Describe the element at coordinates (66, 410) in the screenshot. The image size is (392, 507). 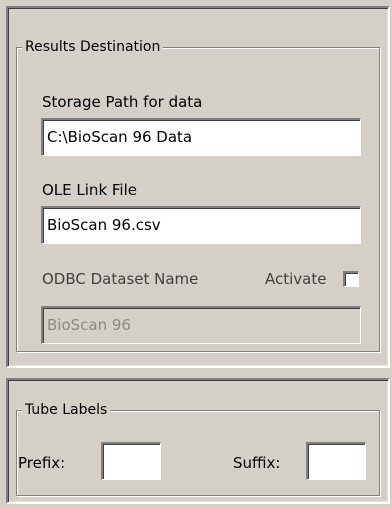
I see `tube-labels-title: Tube Labels` at that location.